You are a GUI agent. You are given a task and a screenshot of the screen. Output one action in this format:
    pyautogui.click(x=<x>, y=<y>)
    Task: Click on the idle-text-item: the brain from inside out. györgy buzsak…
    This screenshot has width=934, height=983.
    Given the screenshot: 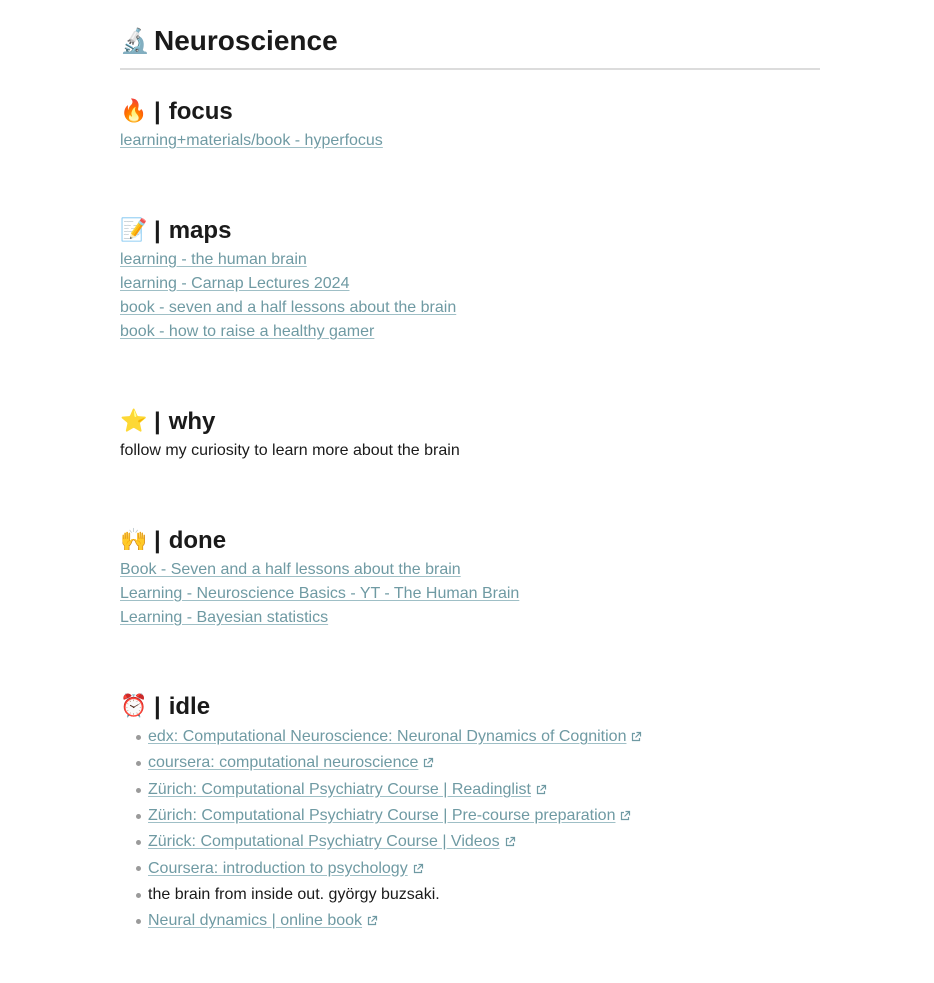 What is the action you would take?
    pyautogui.click(x=294, y=894)
    